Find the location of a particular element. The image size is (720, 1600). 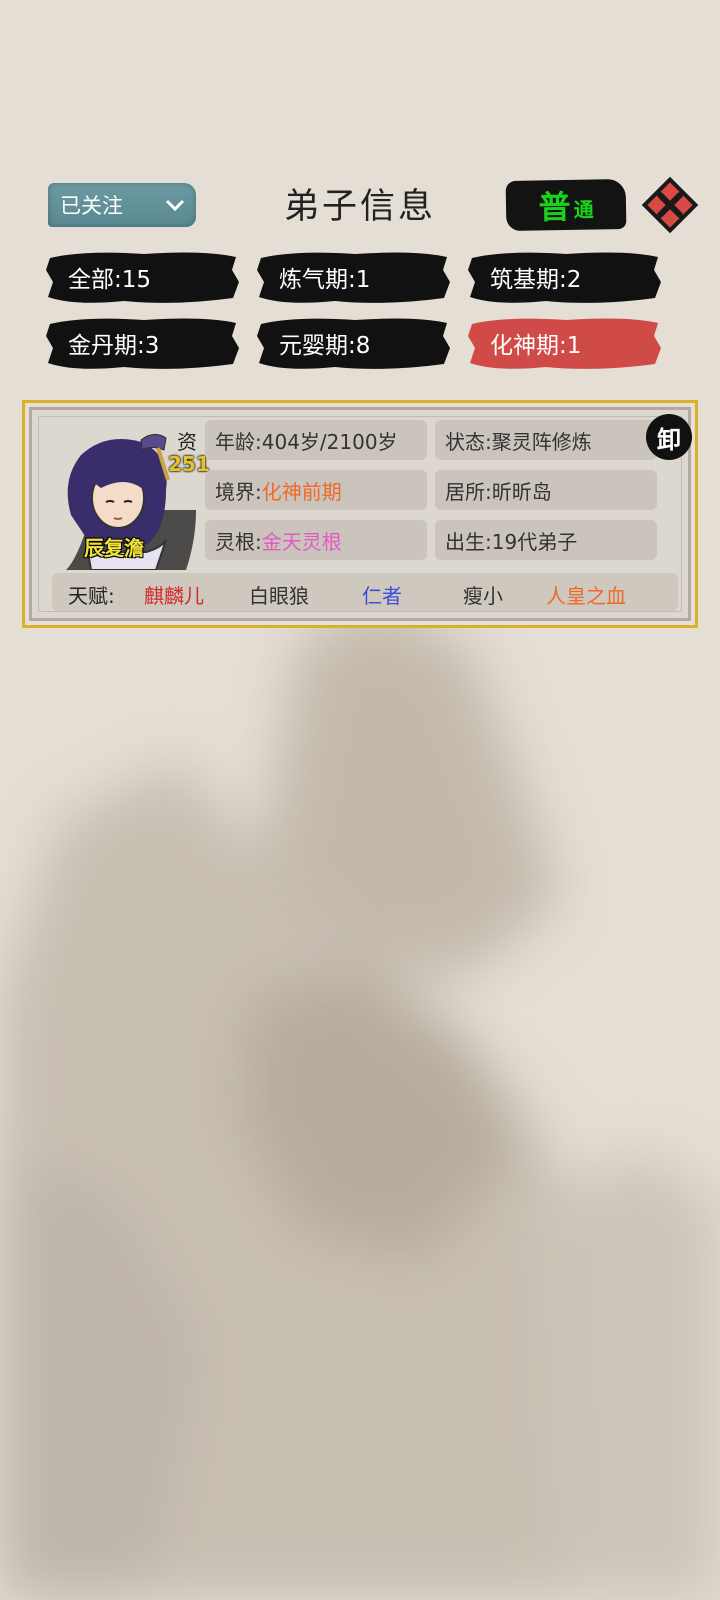

talent-item: 人皇之血 is located at coordinates (586, 594).